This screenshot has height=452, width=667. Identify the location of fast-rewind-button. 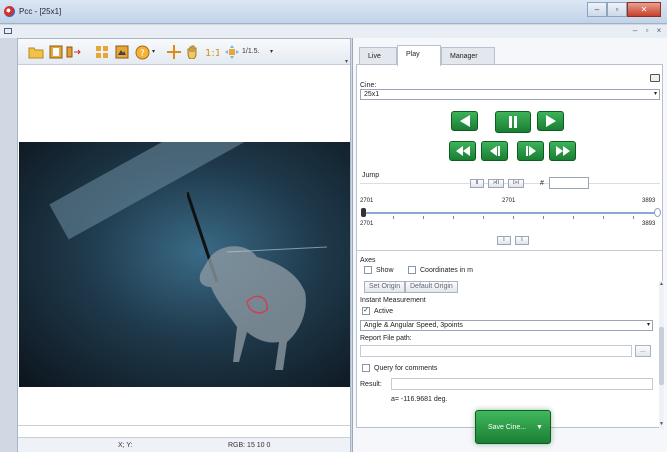
(462, 151).